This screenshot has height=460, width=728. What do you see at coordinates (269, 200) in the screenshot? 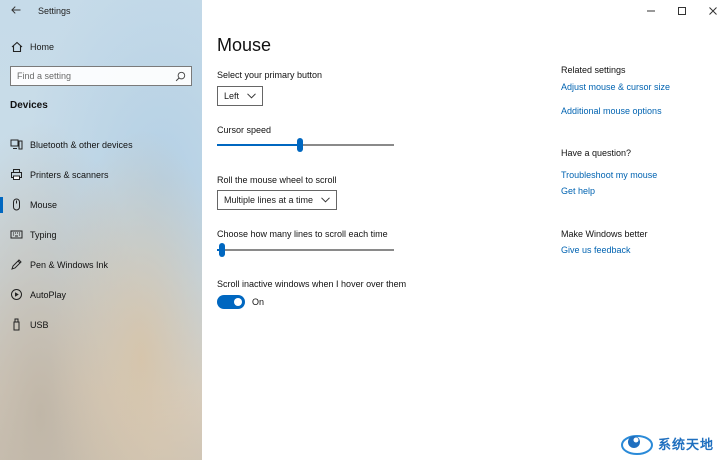
I see `scroll-mode-value: Multiple lines at a time` at bounding box center [269, 200].